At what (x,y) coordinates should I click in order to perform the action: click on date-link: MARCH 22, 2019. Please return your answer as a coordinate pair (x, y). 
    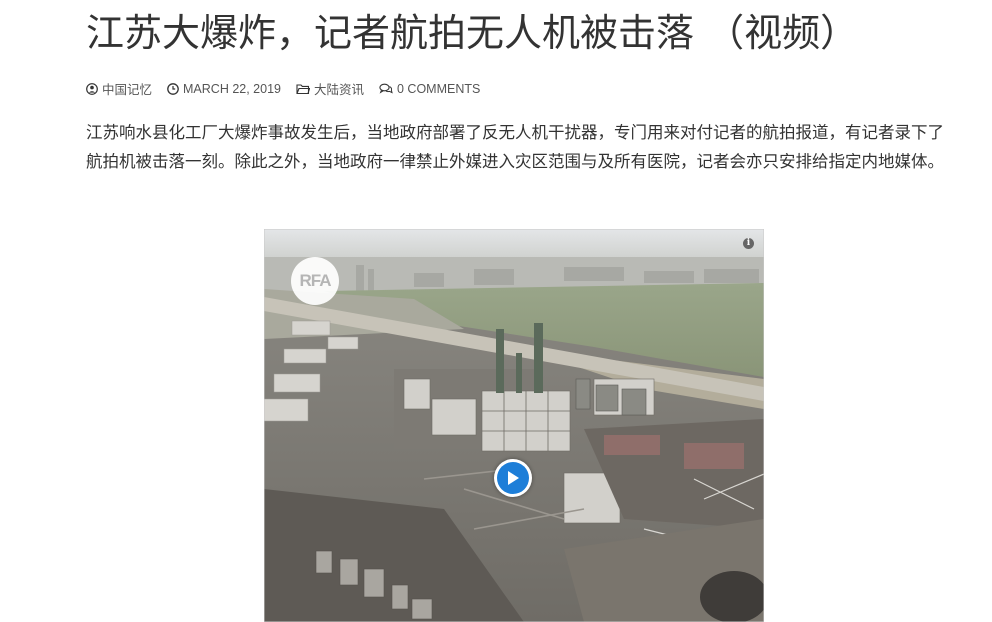
    Looking at the image, I should click on (224, 89).